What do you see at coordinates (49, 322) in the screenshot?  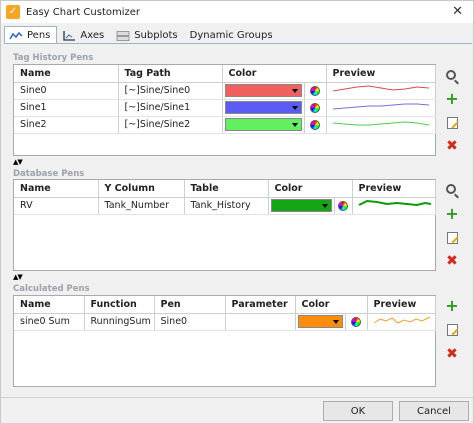 I see `pen-name-cell: sine0 Sum` at bounding box center [49, 322].